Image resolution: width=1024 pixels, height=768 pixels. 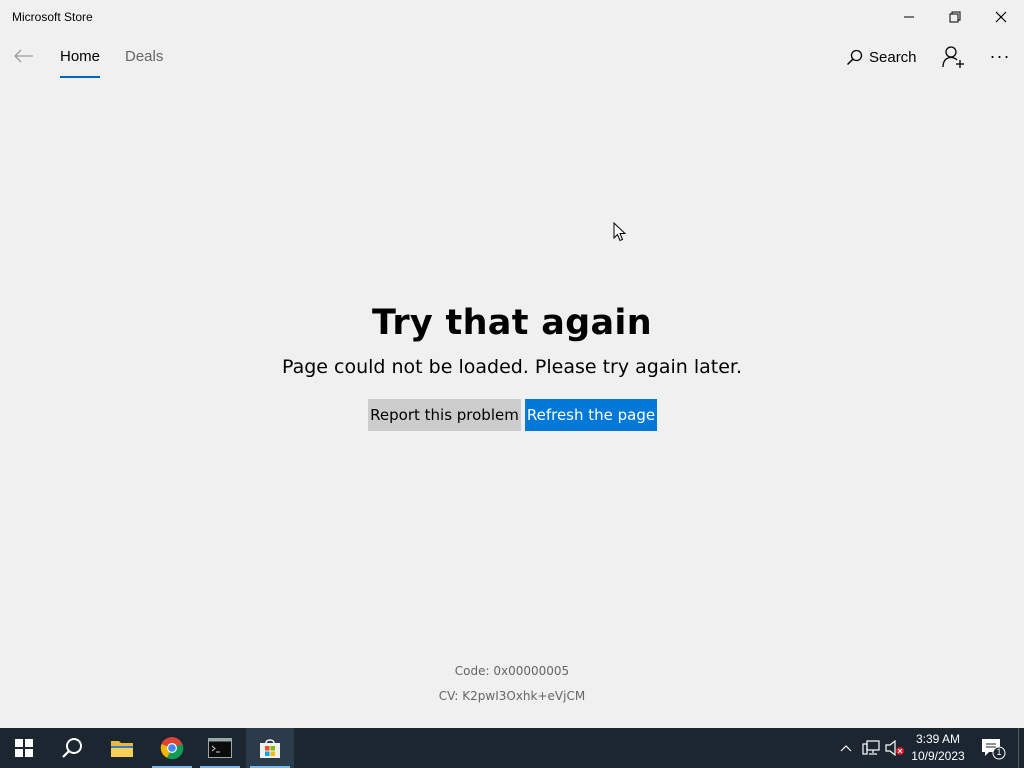 I want to click on notification-count: 1, so click(x=999, y=752).